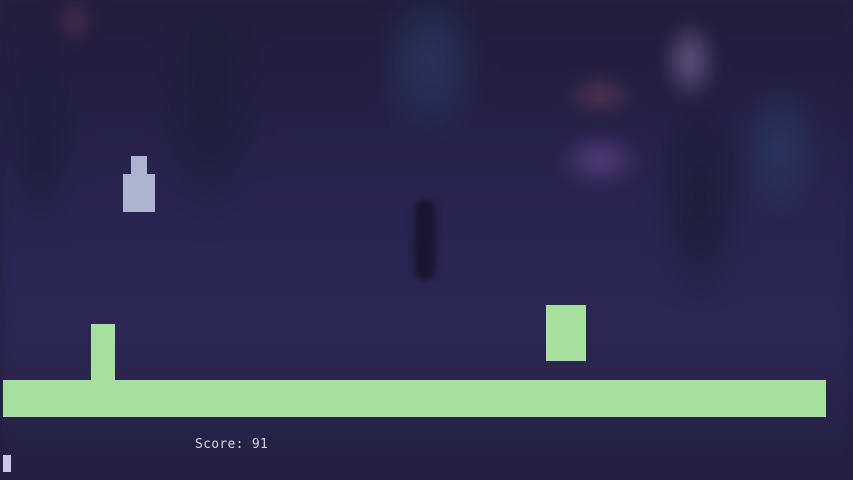 The width and height of the screenshot is (853, 480). Describe the element at coordinates (7, 463) in the screenshot. I see `text-cursor` at that location.